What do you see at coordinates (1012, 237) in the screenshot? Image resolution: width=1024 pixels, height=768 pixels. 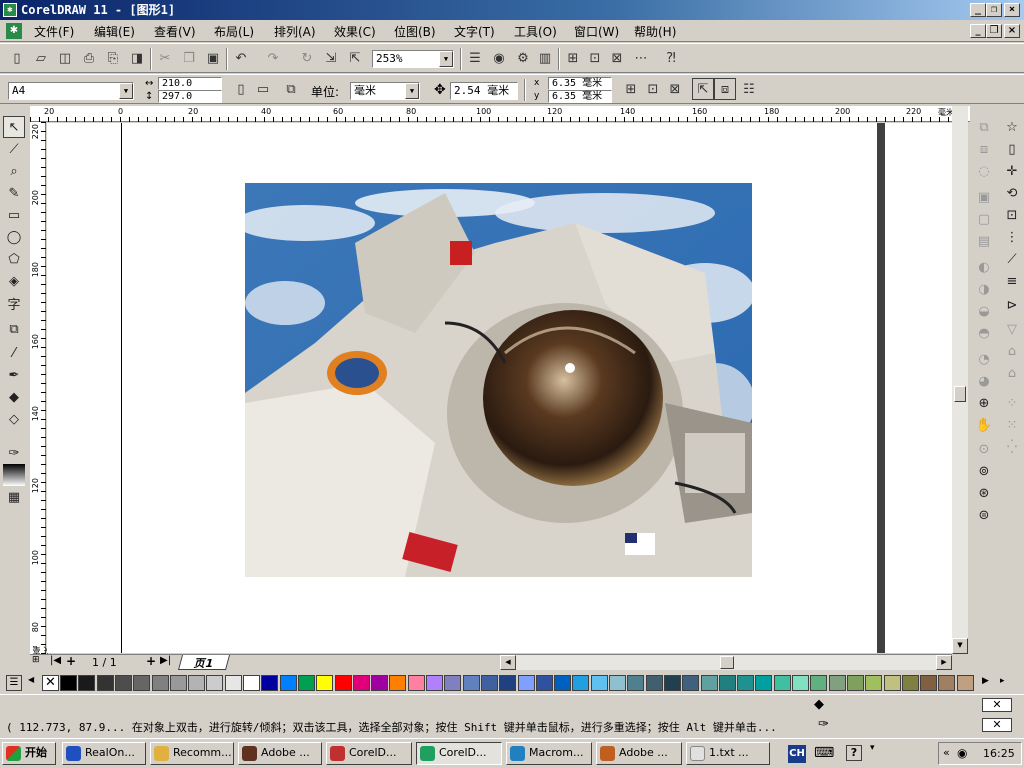 I see `size-icon: ⋮` at bounding box center [1012, 237].